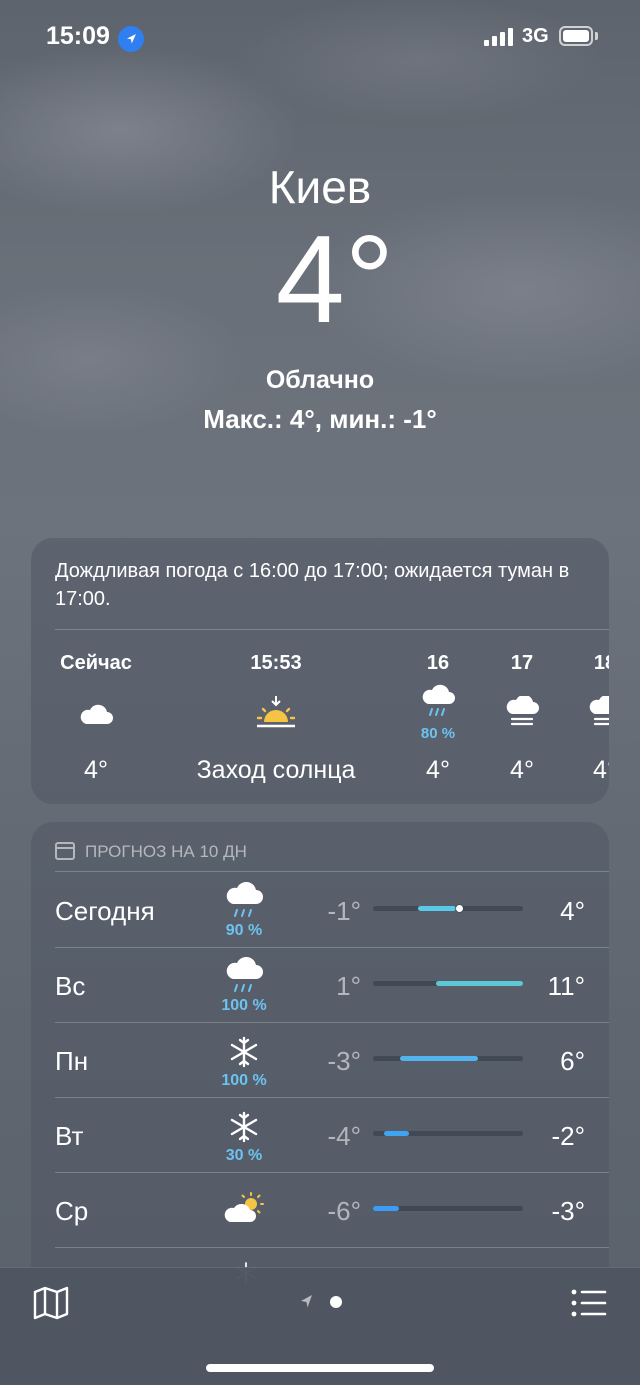 Image resolution: width=640 pixels, height=1385 pixels. What do you see at coordinates (522, 663) in the screenshot?
I see `hour-label: 17` at bounding box center [522, 663].